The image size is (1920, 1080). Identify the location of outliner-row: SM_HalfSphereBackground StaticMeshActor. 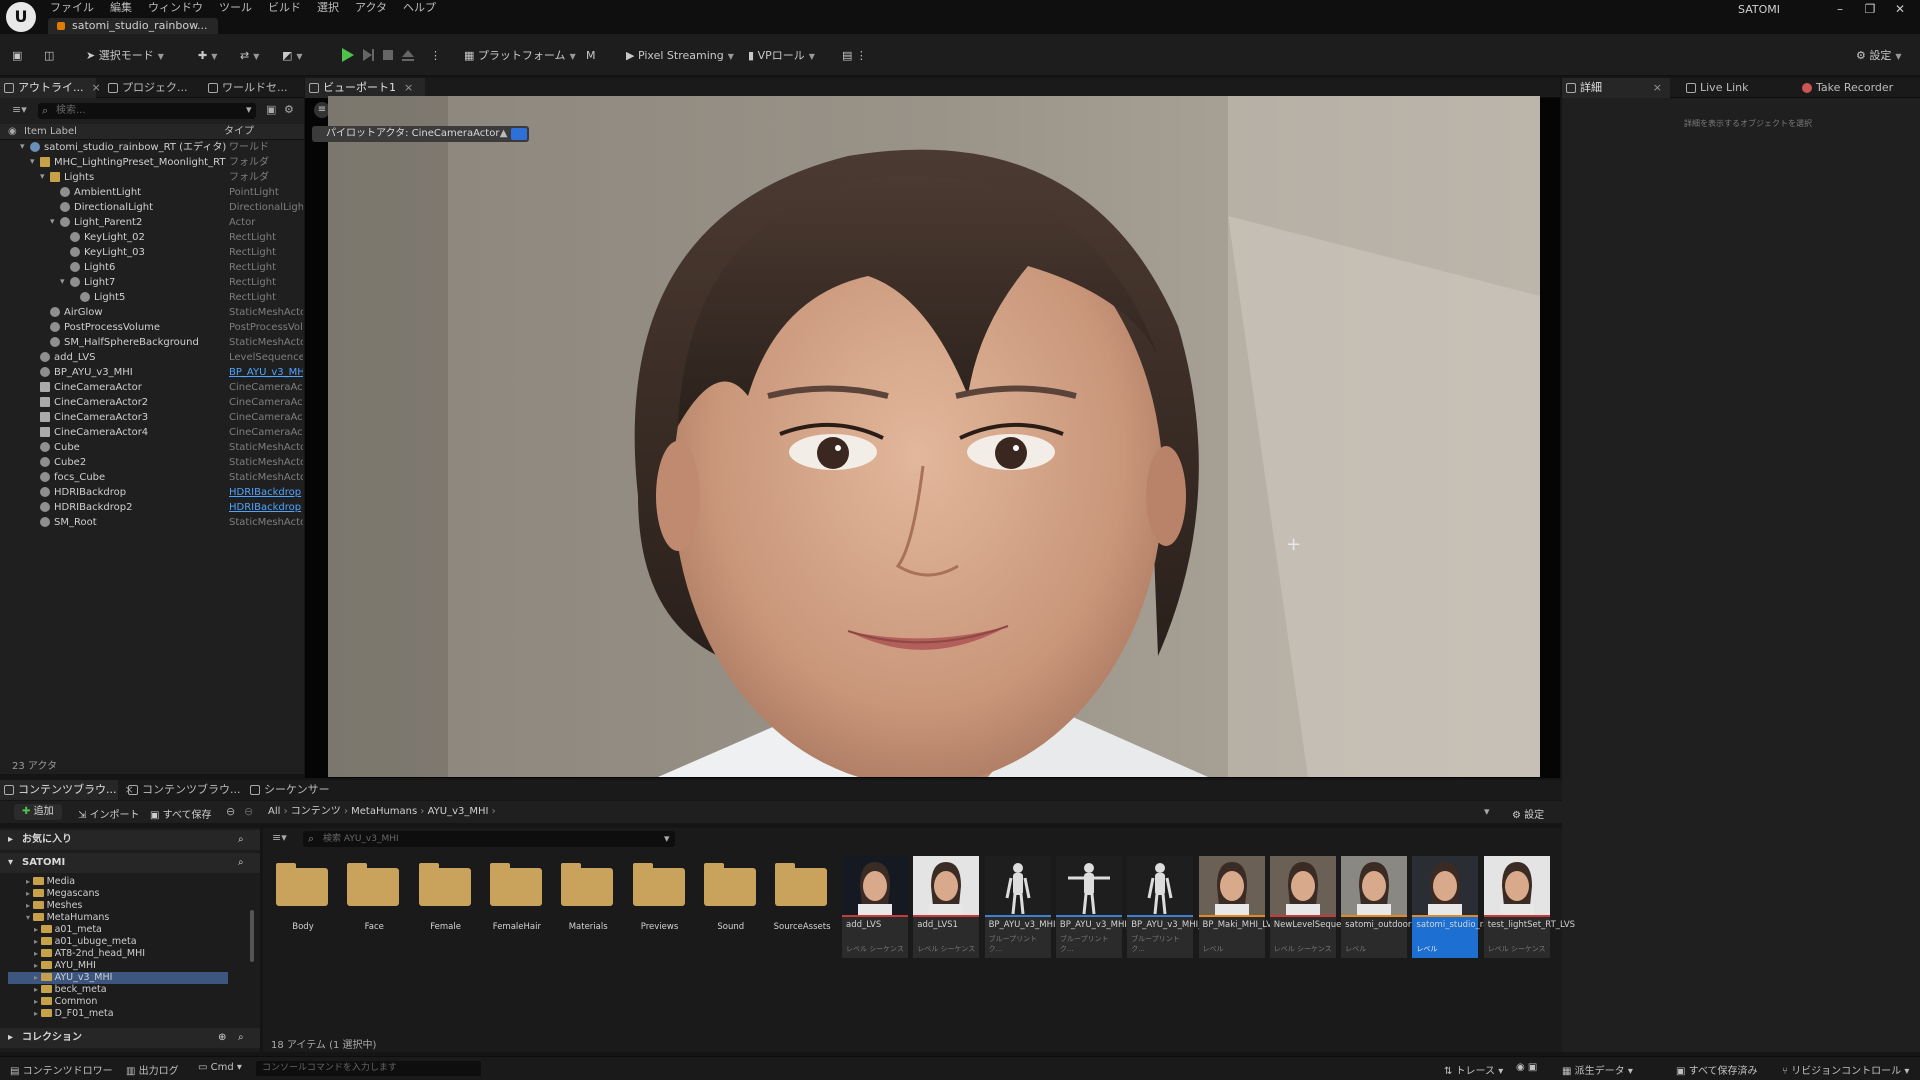
(152, 342).